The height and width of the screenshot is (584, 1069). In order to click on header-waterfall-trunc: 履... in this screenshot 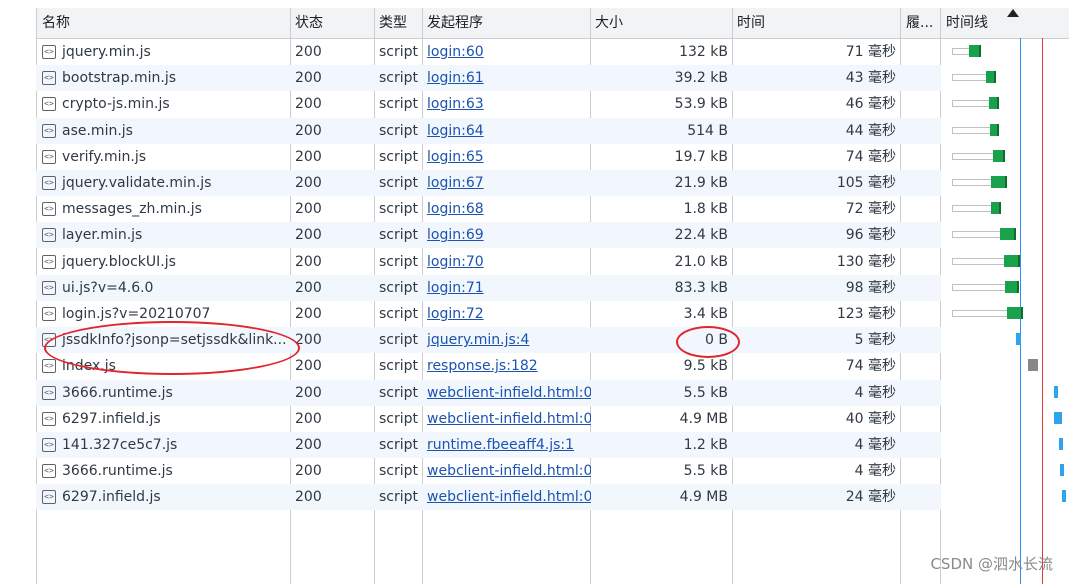, I will do `click(922, 23)`.